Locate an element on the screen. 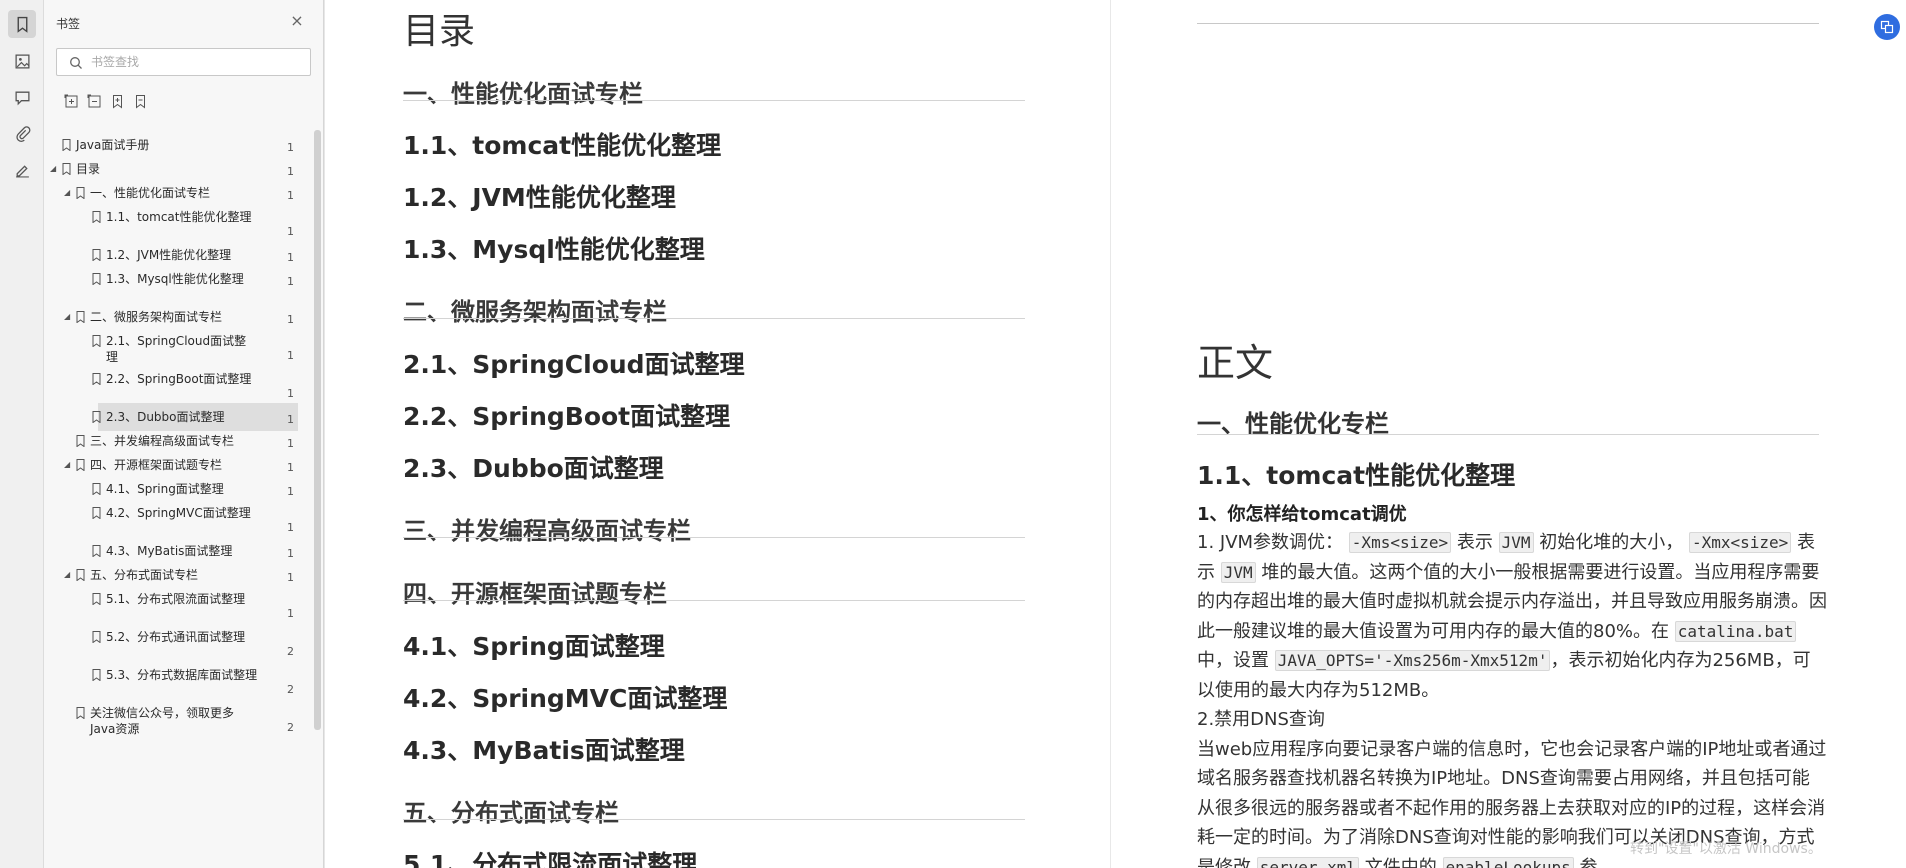 Image resolution: width=1906 pixels, height=868 pixels. bookmark-label: 二、微服务架构面试专栏 is located at coordinates (156, 317).